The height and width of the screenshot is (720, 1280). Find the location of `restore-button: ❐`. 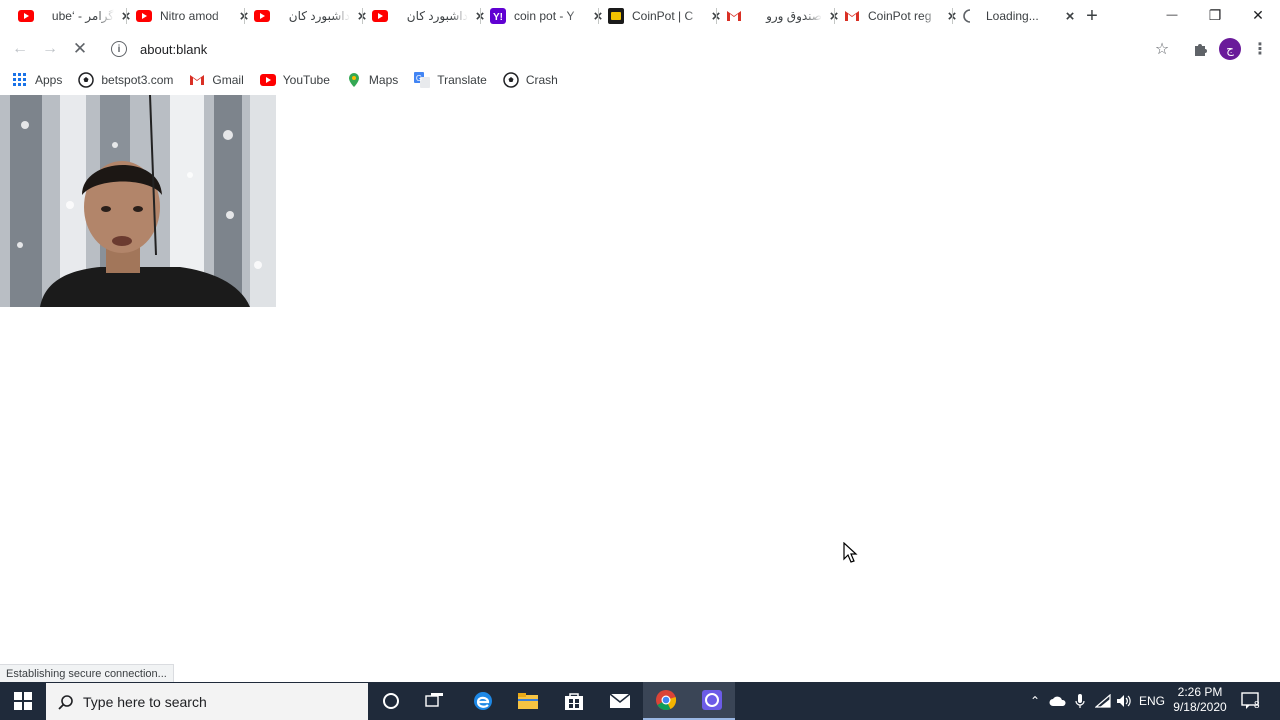

restore-button: ❐ is located at coordinates (1215, 15).